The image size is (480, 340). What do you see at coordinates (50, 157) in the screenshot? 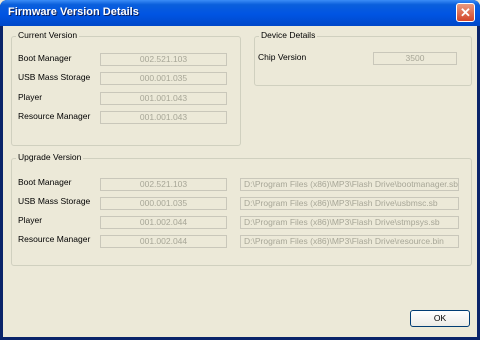
I see `upgrade-version-legend: Upgrade Version` at bounding box center [50, 157].